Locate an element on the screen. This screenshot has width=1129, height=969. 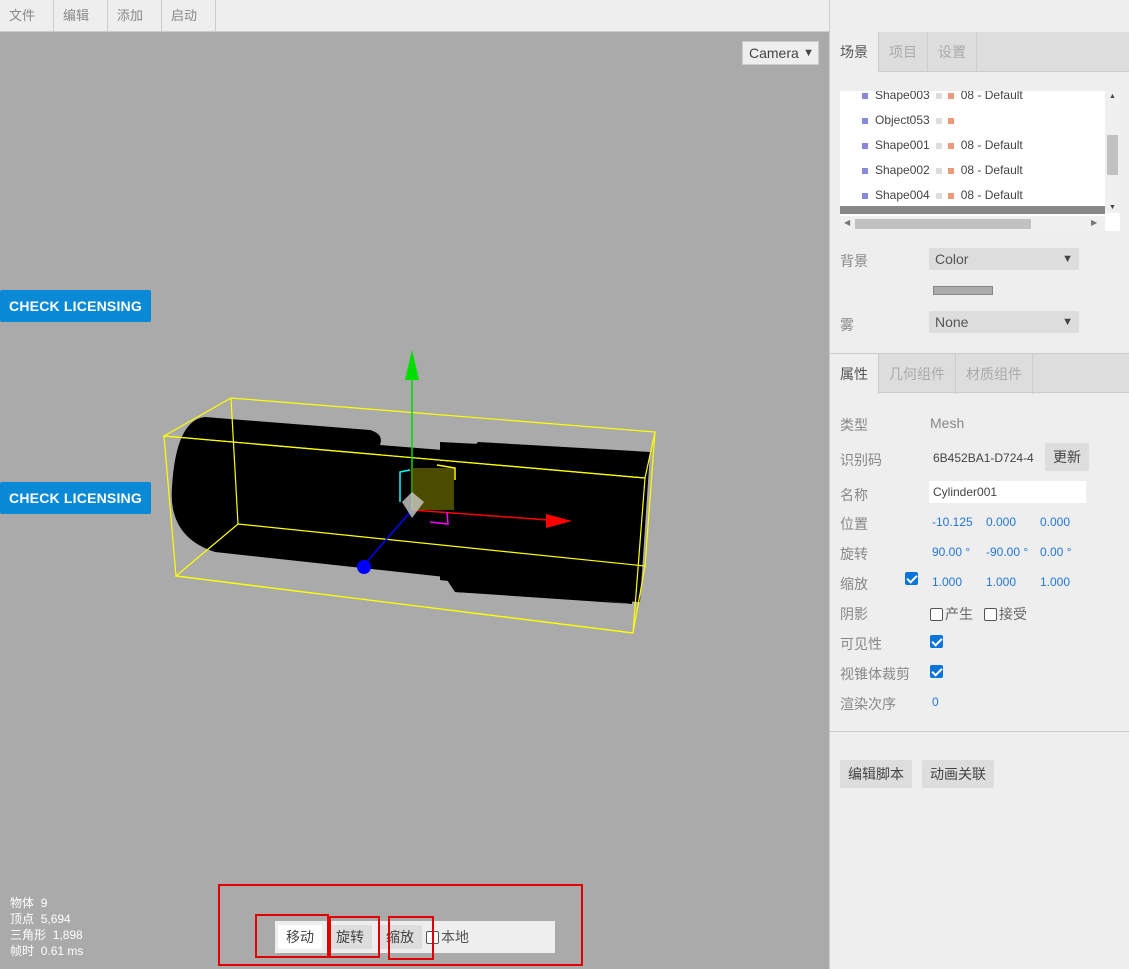
outliner-item: Object053 is located at coordinates (980, 120).